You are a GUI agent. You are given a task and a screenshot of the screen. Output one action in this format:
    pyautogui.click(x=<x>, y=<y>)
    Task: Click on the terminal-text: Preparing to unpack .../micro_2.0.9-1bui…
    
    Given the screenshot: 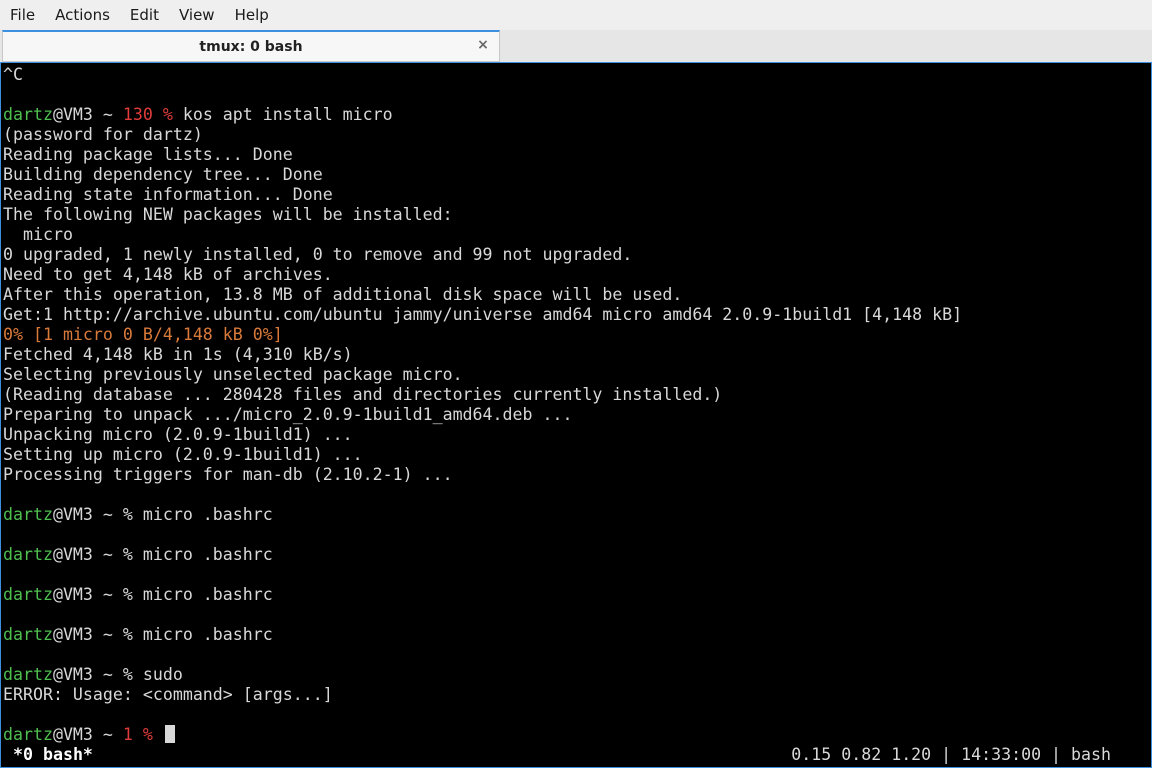 What is the action you would take?
    pyautogui.click(x=288, y=414)
    